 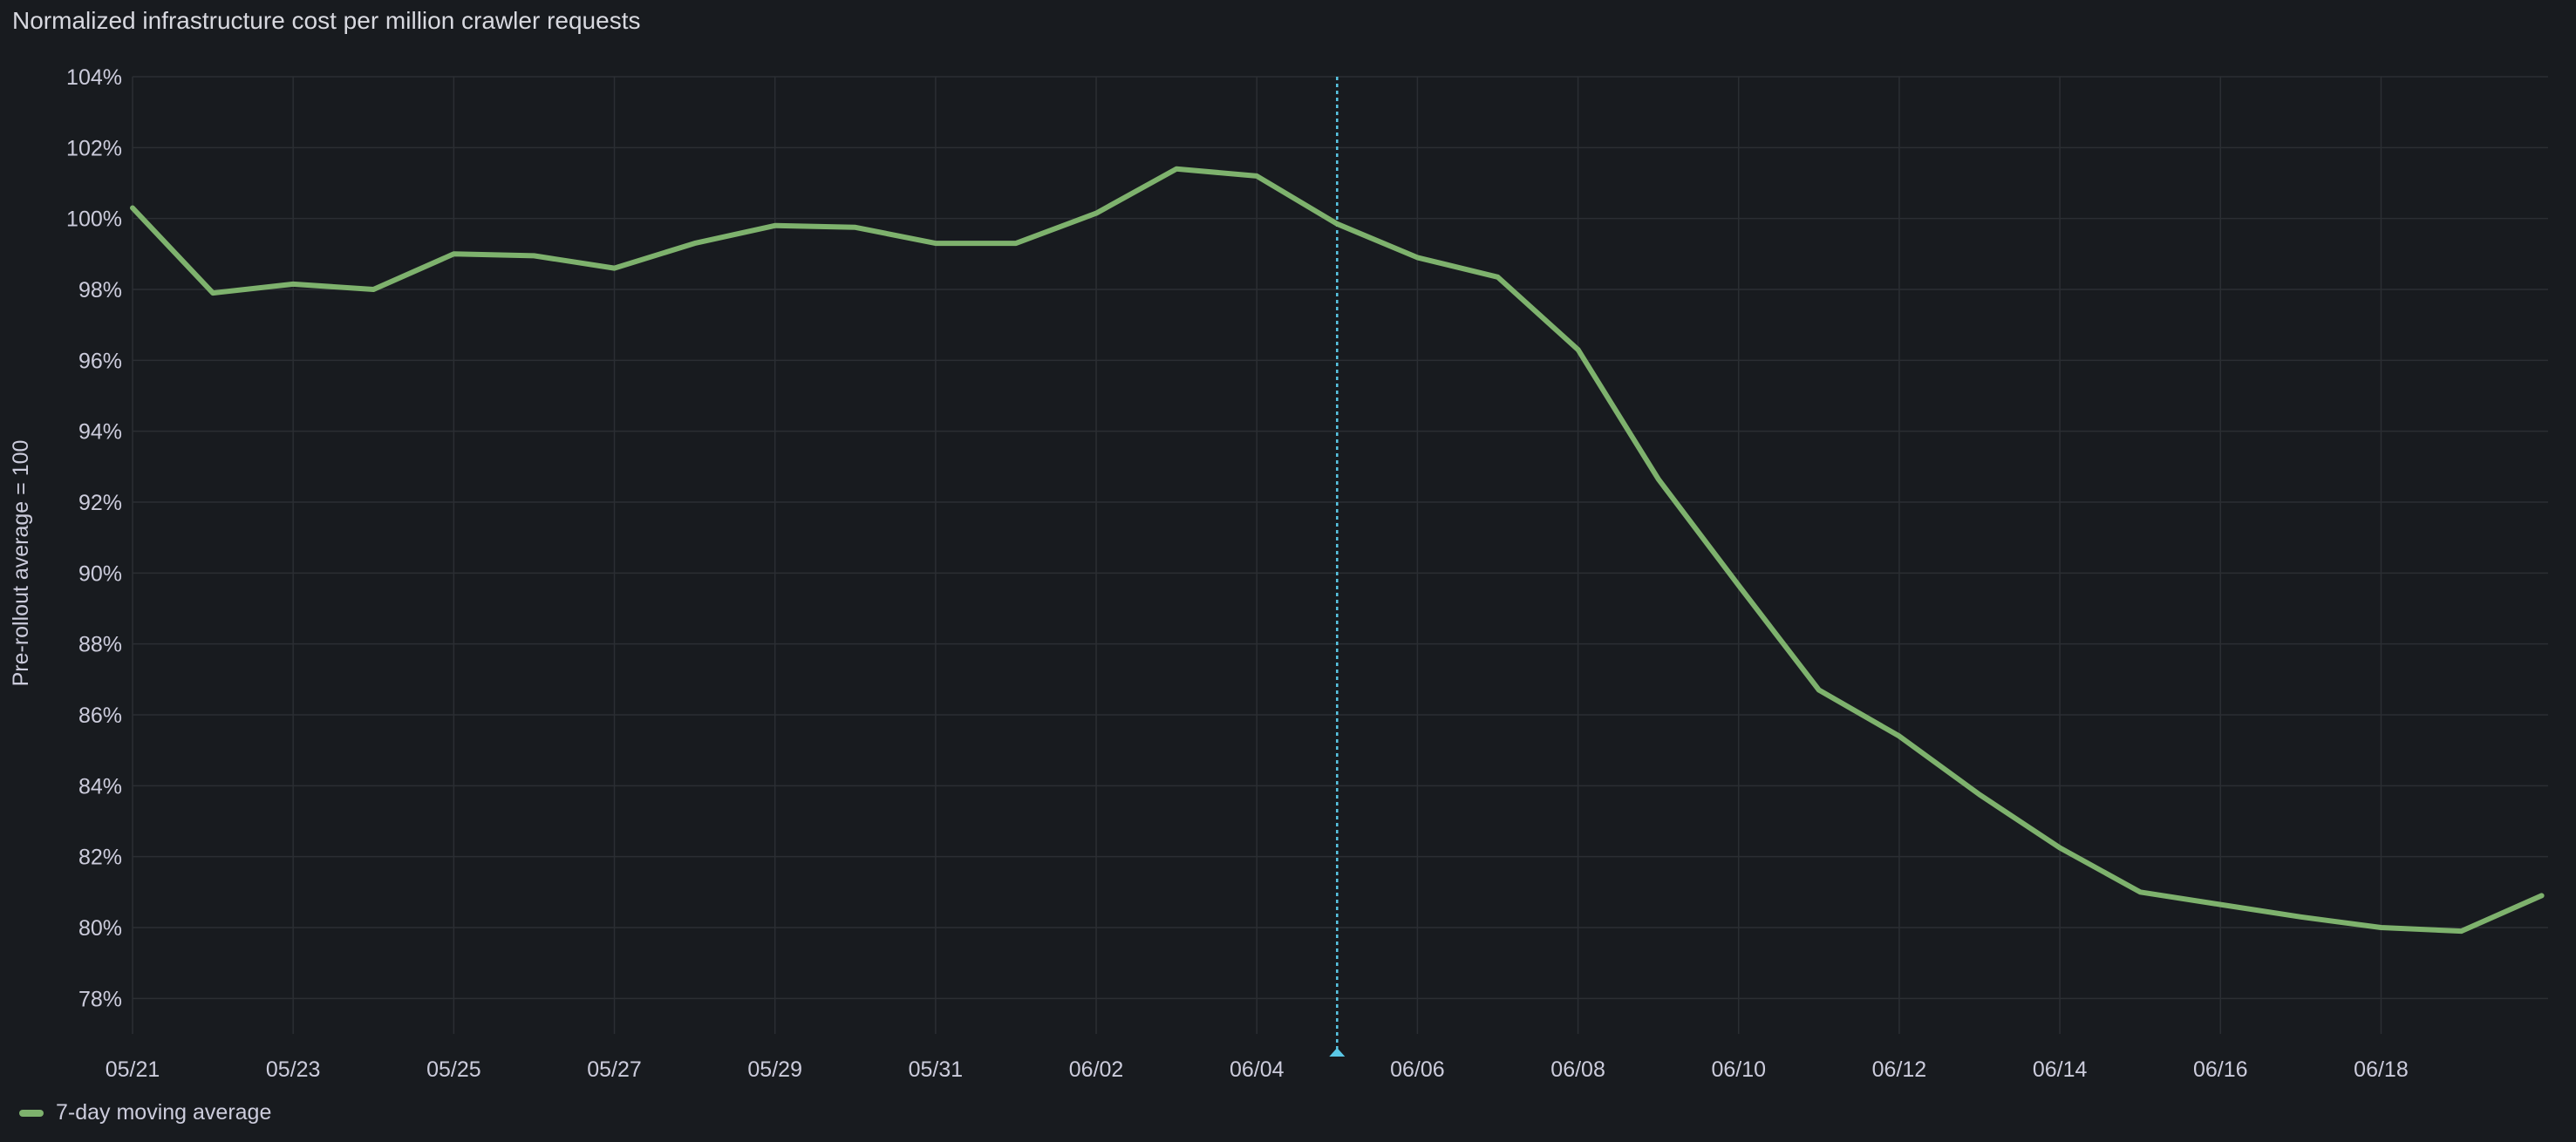 I want to click on y-tick-label: 92%, so click(x=100, y=503).